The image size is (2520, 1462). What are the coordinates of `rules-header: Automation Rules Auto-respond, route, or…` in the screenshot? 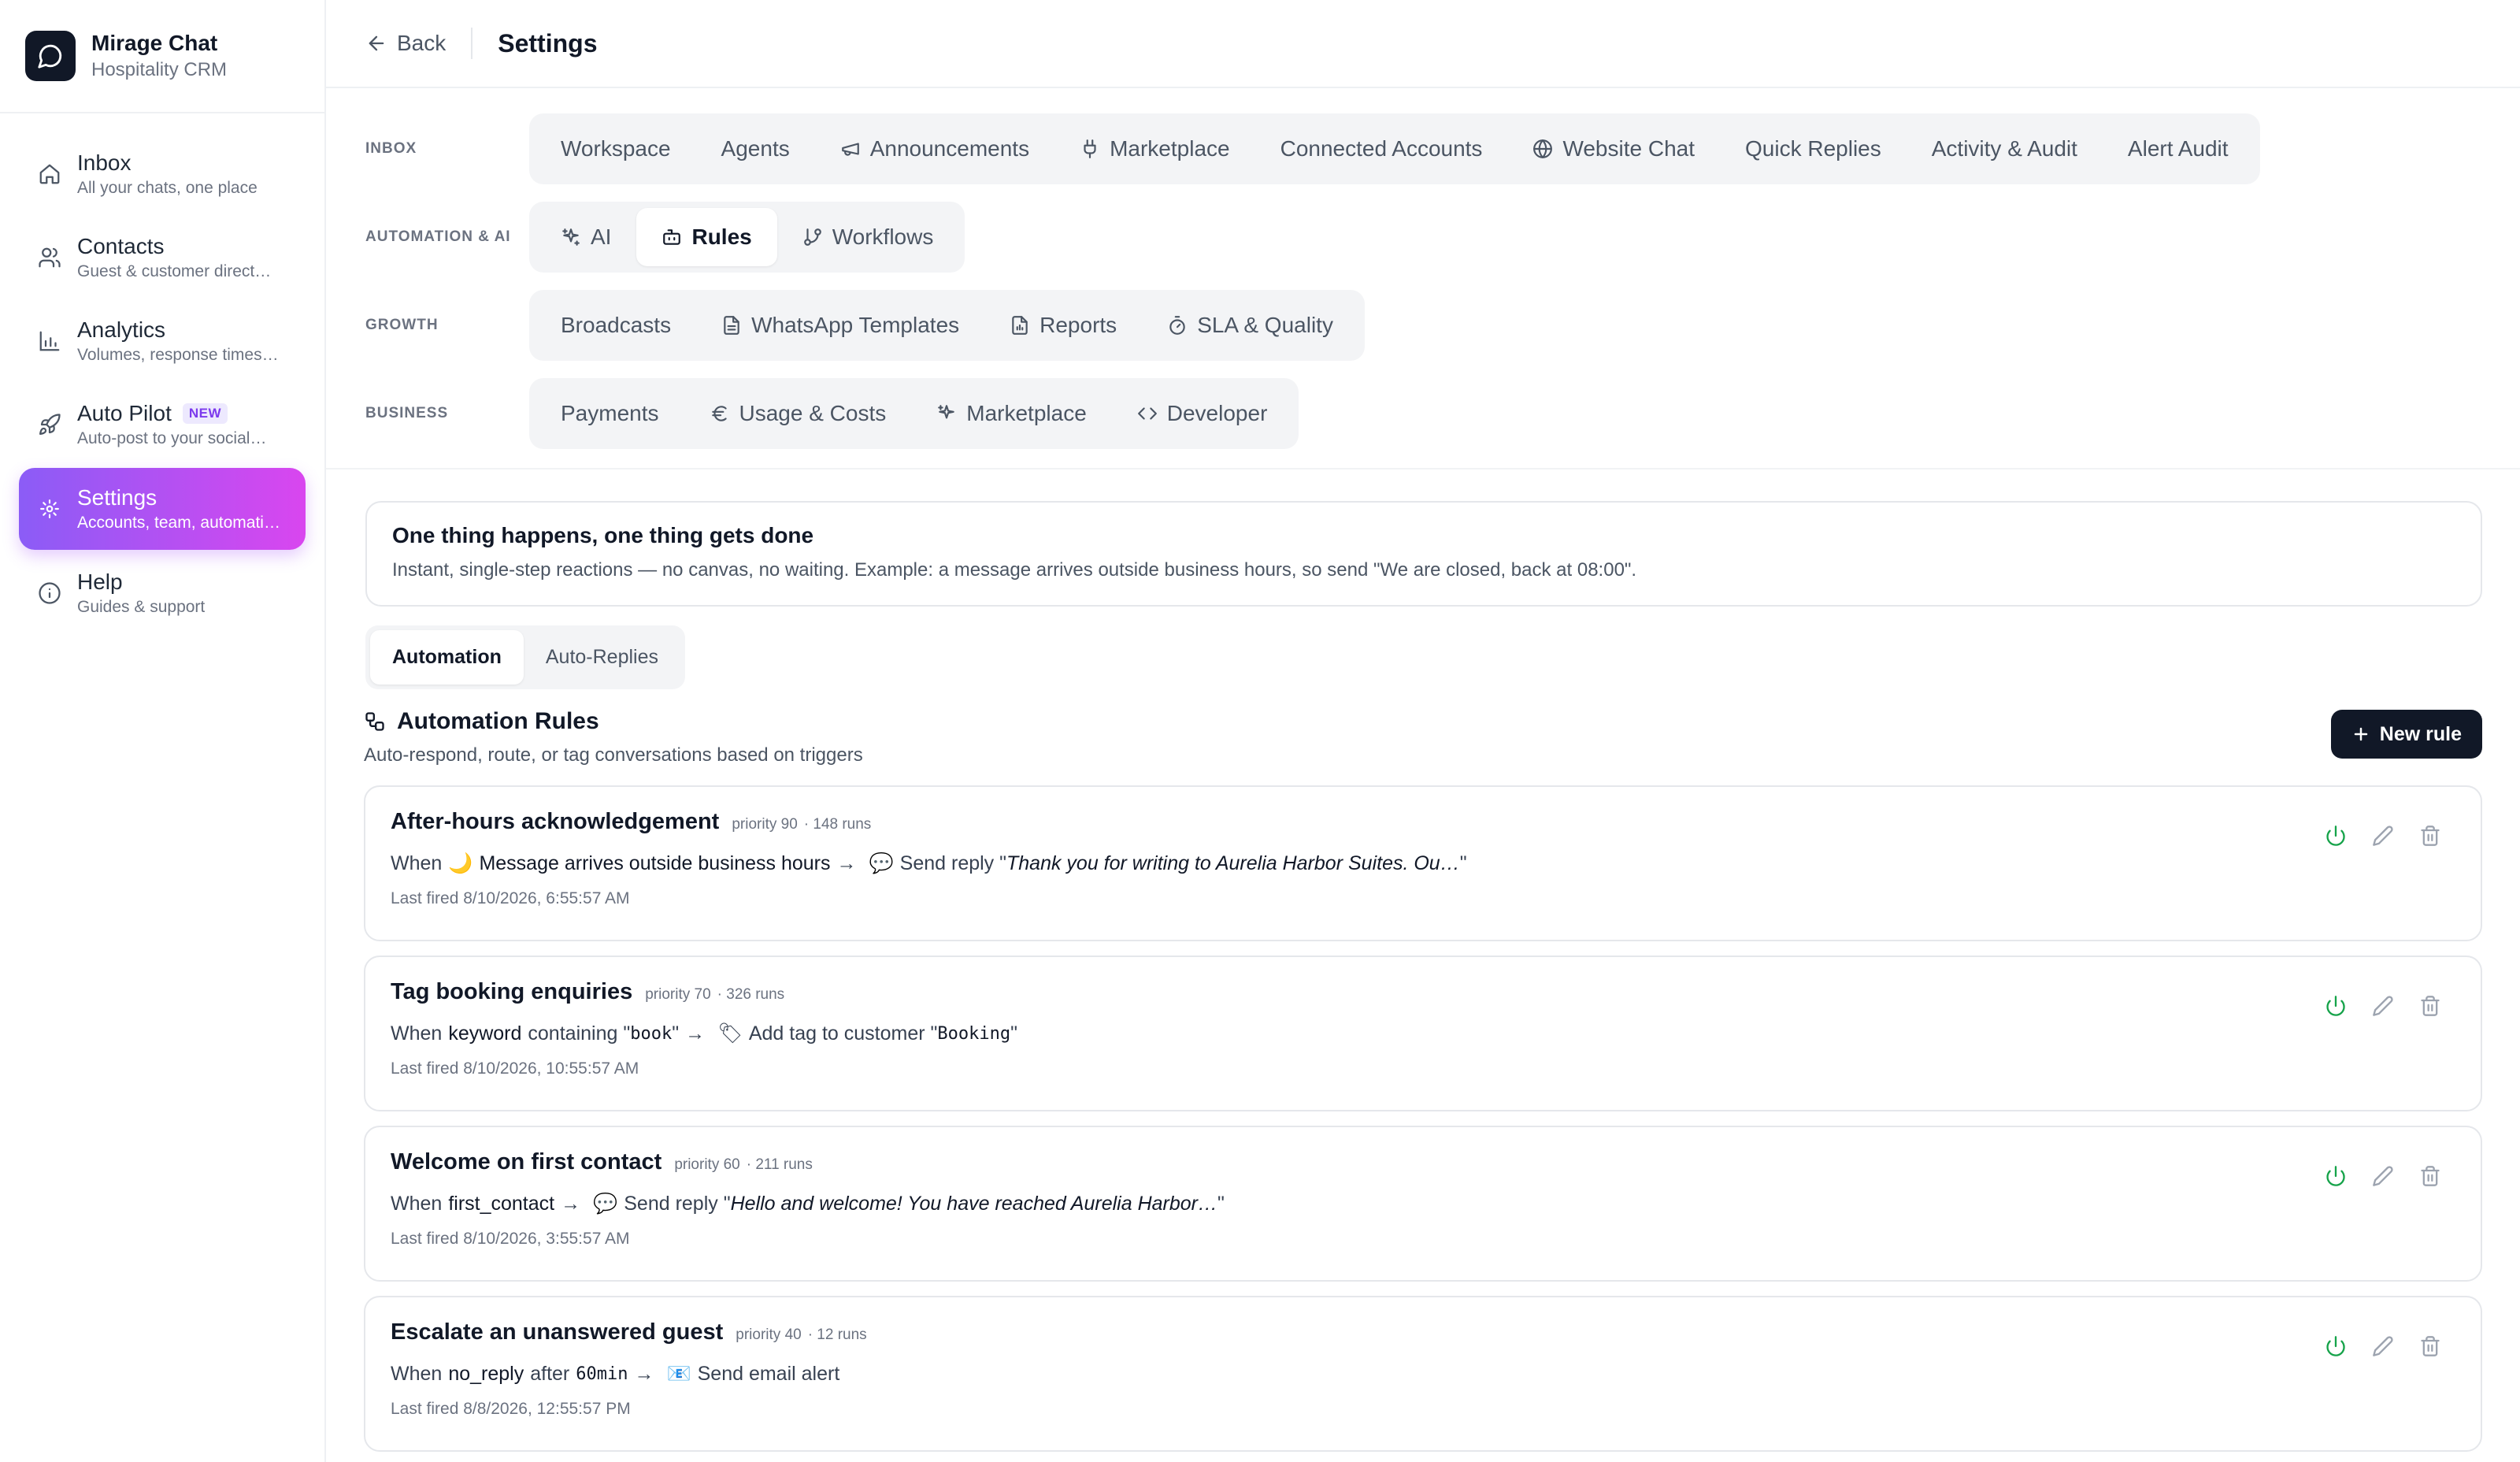 It's located at (1423, 737).